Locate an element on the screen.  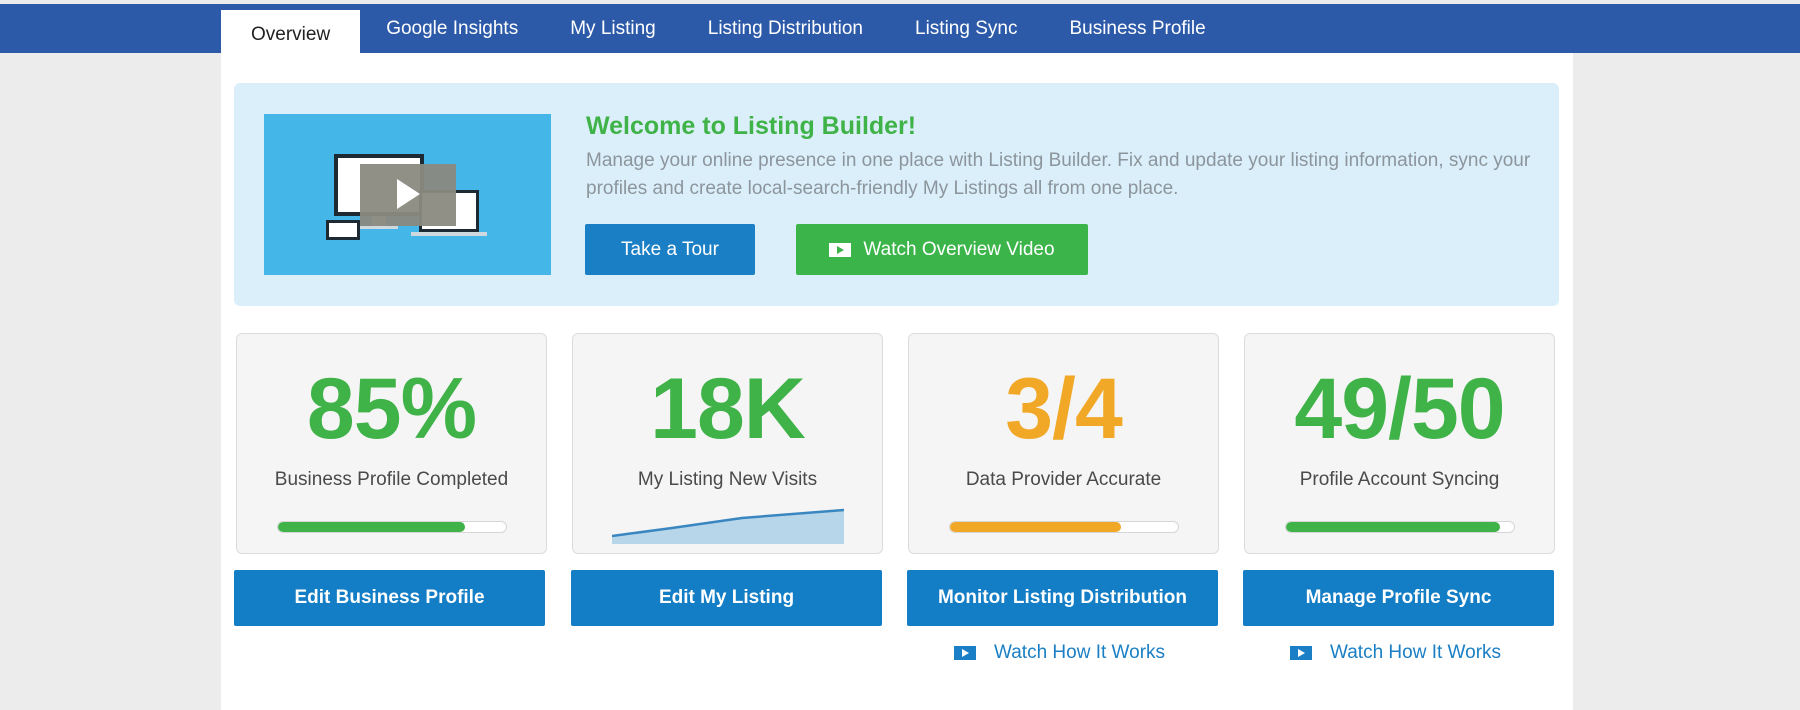
welcome-title: Welcome to Listing Builder! is located at coordinates (751, 126).